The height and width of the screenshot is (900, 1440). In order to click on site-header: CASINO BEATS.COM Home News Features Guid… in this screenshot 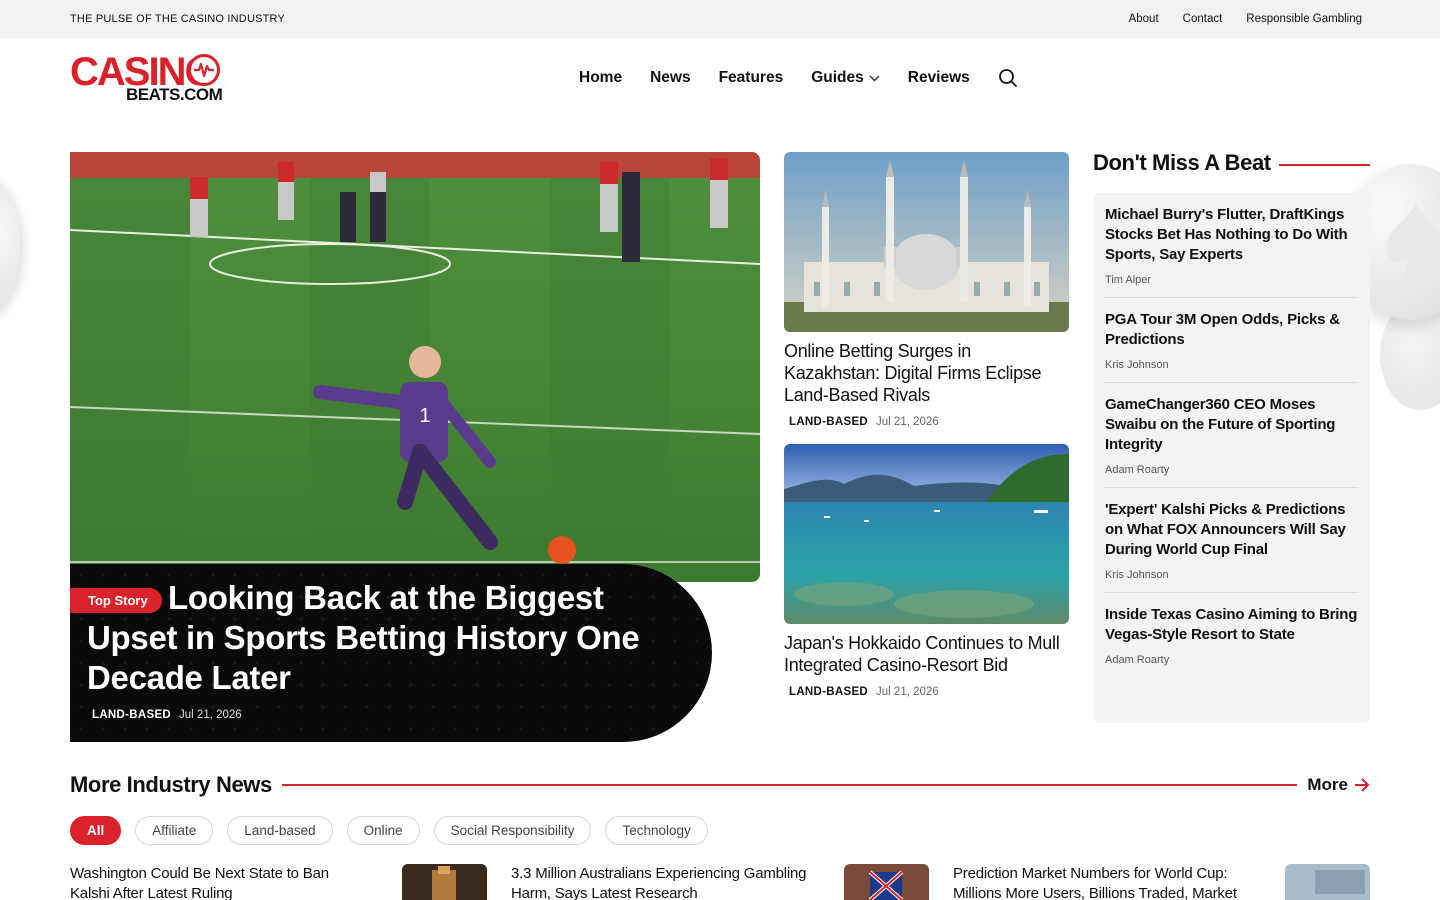, I will do `click(720, 78)`.